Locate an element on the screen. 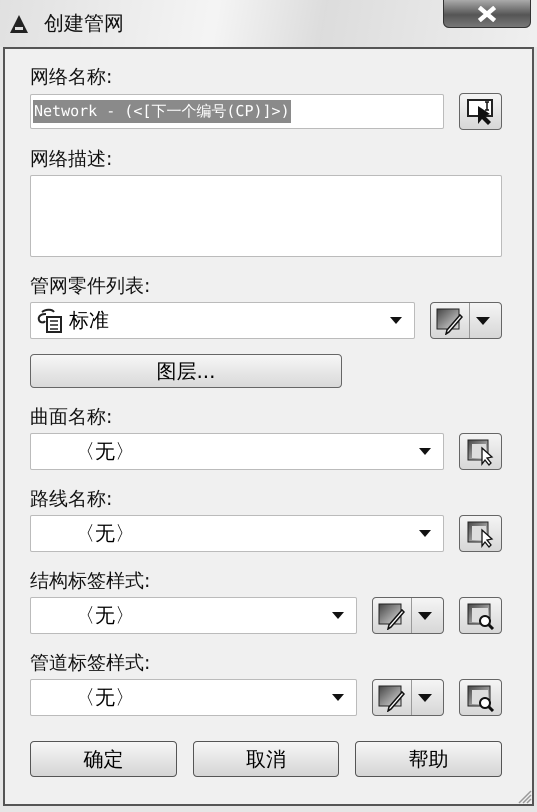  app-logo-icon is located at coordinates (19, 23).